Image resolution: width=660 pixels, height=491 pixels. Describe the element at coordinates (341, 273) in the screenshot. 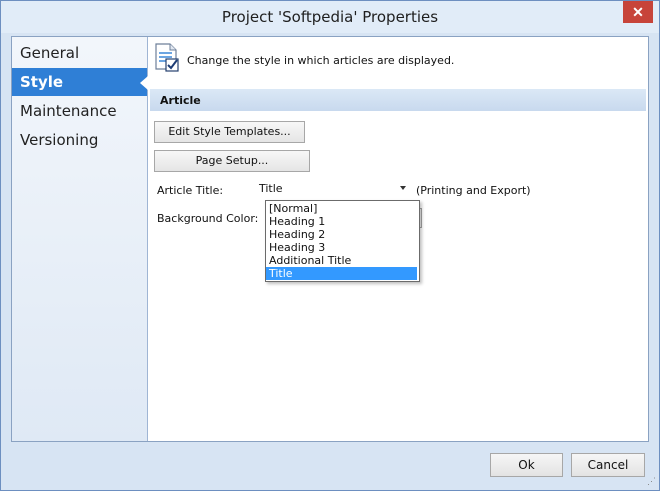

I see `dropdown-option-selected: Title` at that location.